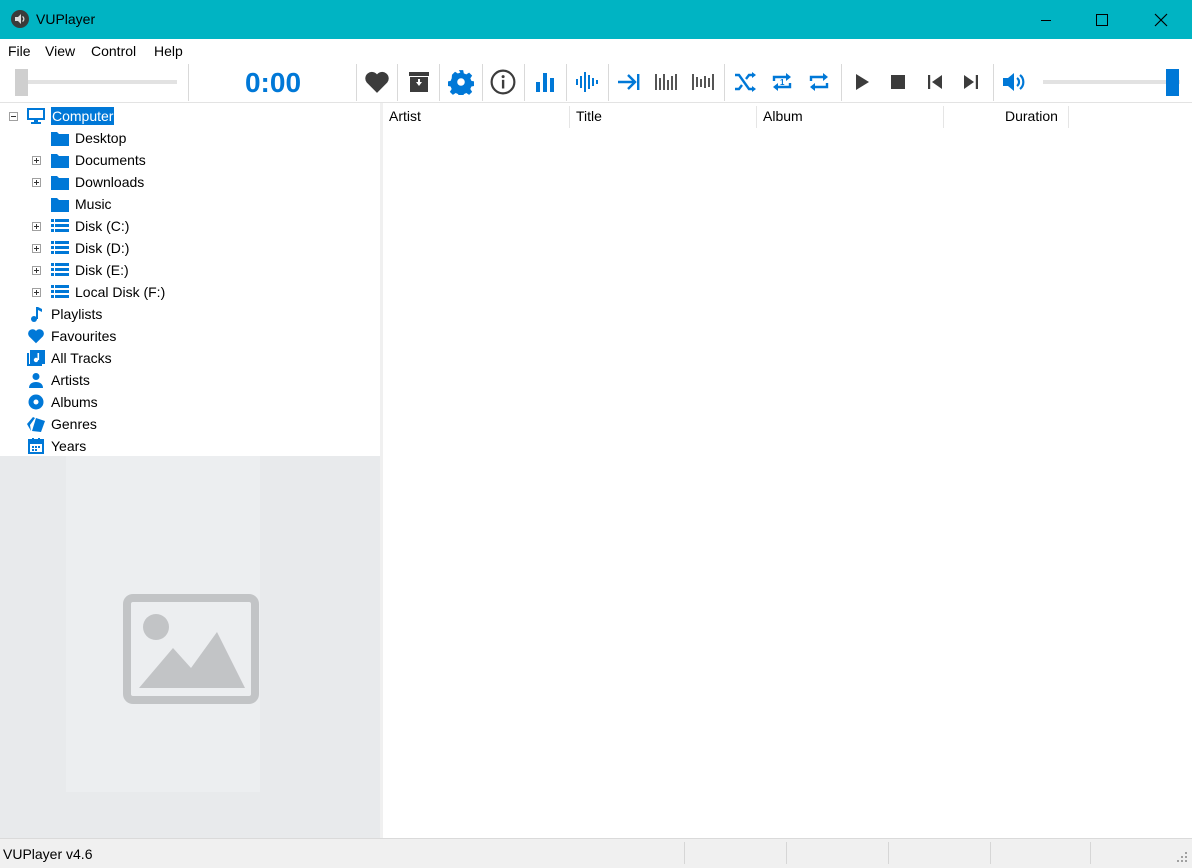 The height and width of the screenshot is (868, 1192). I want to click on folder-icon, so click(60, 138).